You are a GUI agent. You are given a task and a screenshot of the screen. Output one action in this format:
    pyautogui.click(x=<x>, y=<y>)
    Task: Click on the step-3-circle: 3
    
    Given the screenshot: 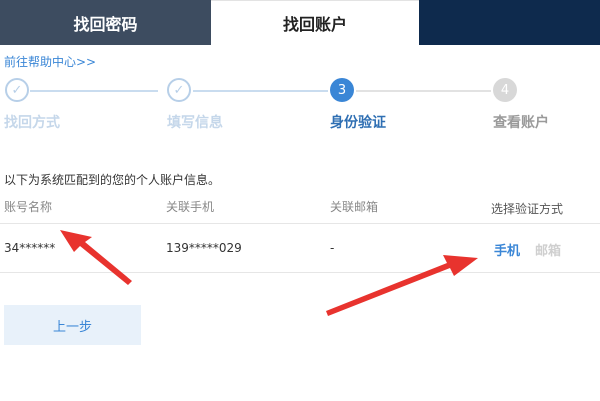 What is the action you would take?
    pyautogui.click(x=342, y=90)
    